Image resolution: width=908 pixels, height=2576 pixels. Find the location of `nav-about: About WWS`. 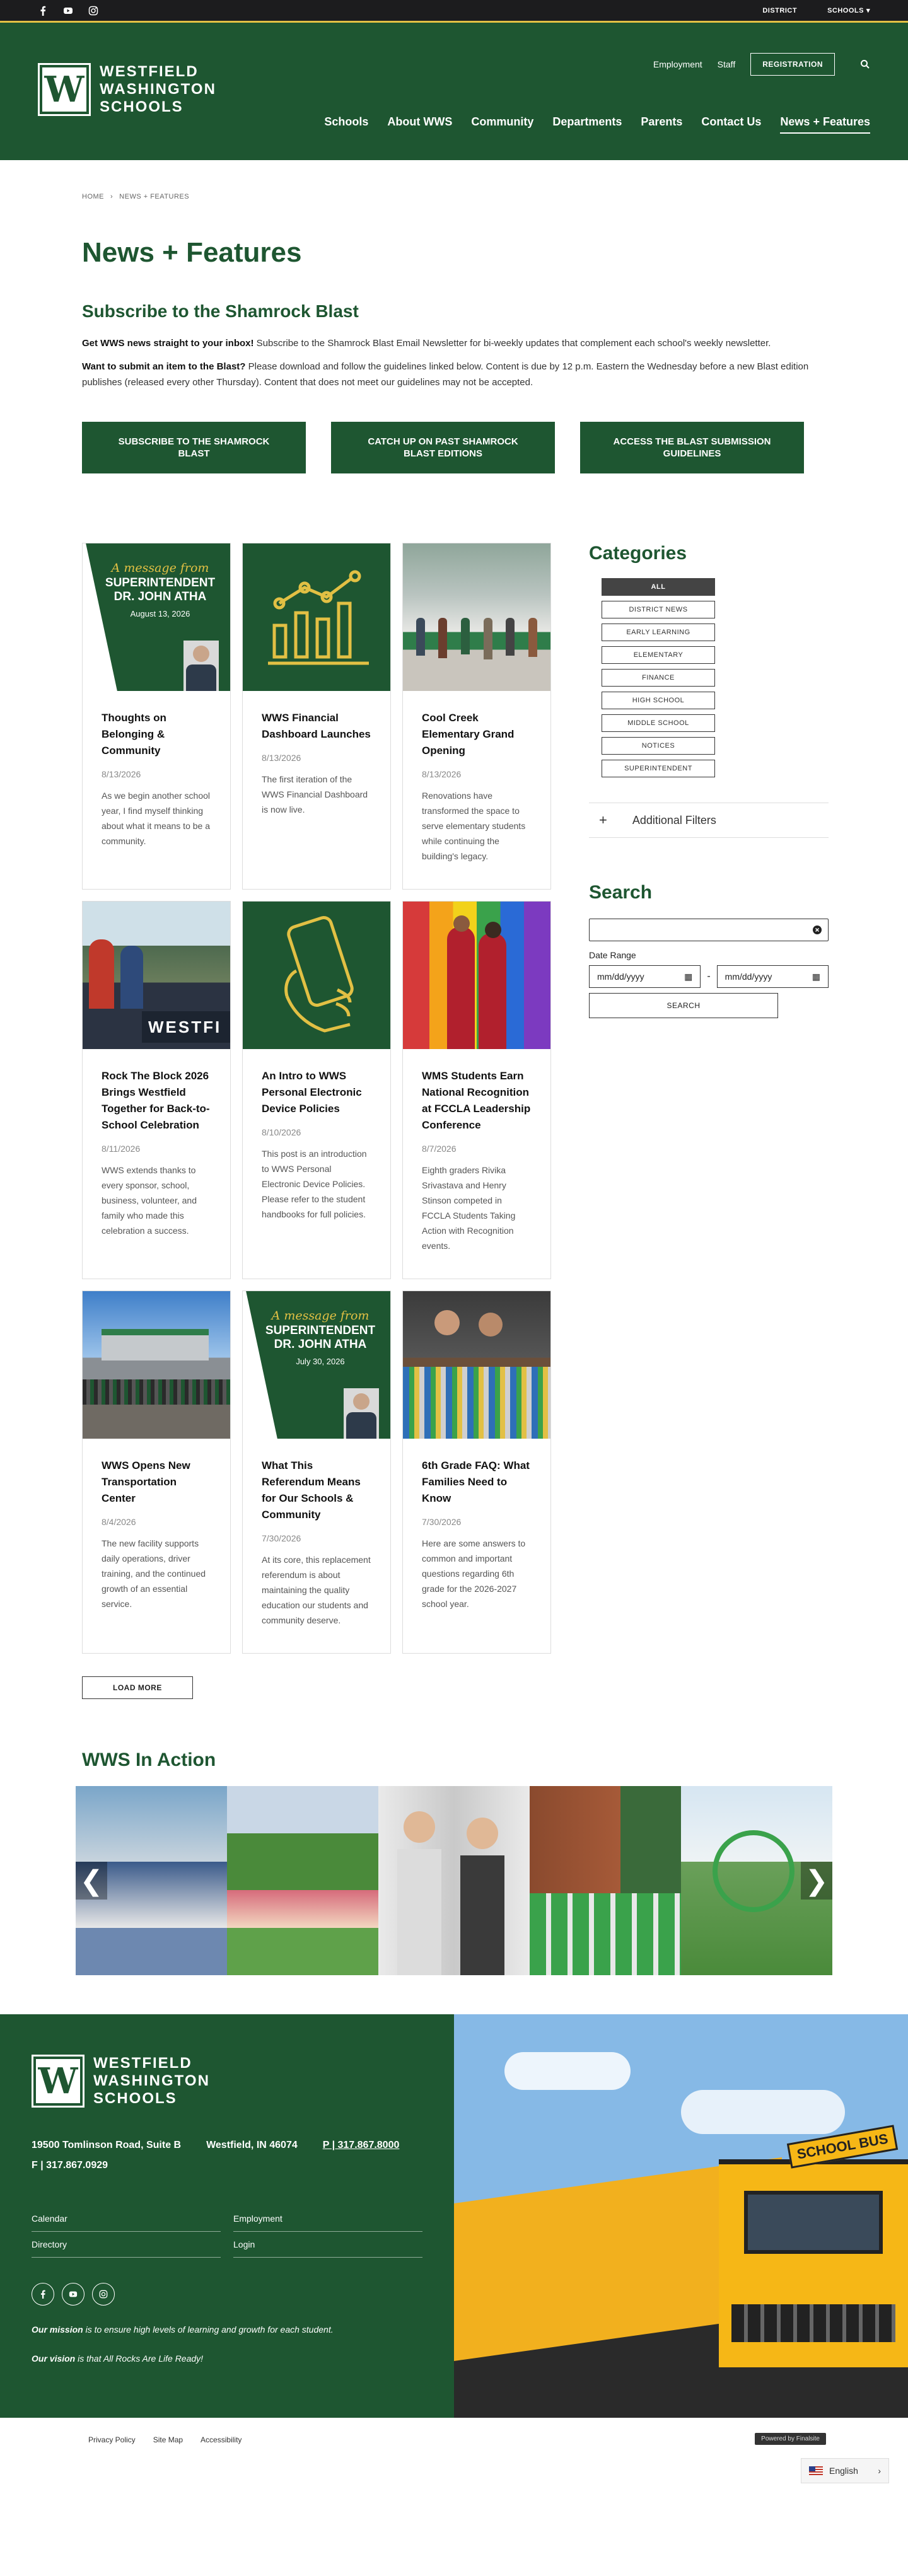

nav-about: About WWS is located at coordinates (419, 125).